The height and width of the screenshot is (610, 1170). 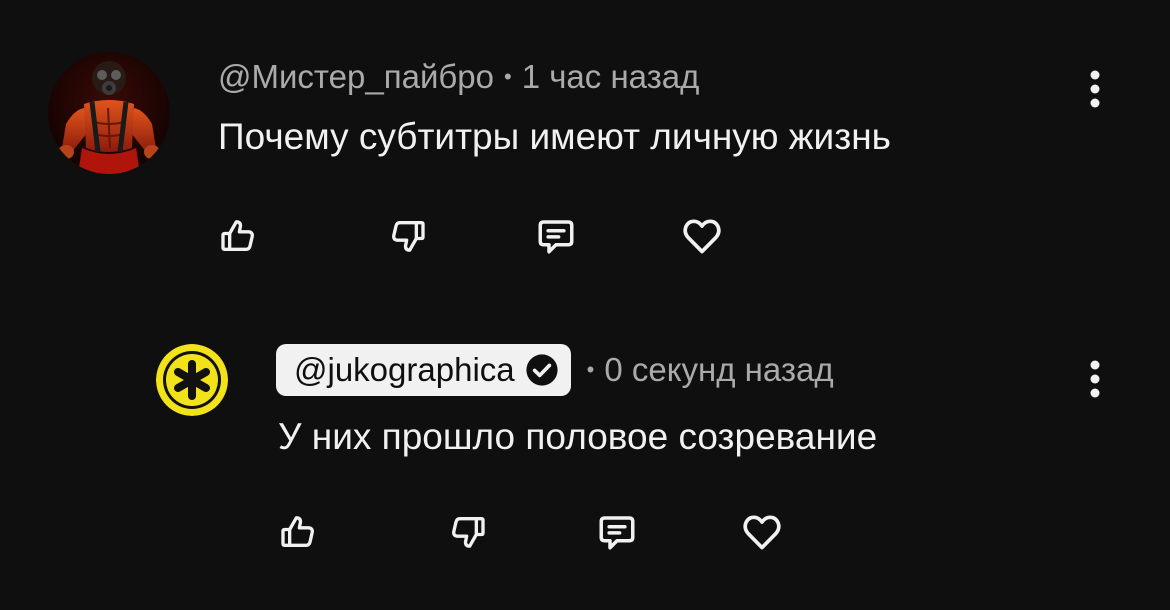 I want to click on reply-like-button, so click(x=298, y=532).